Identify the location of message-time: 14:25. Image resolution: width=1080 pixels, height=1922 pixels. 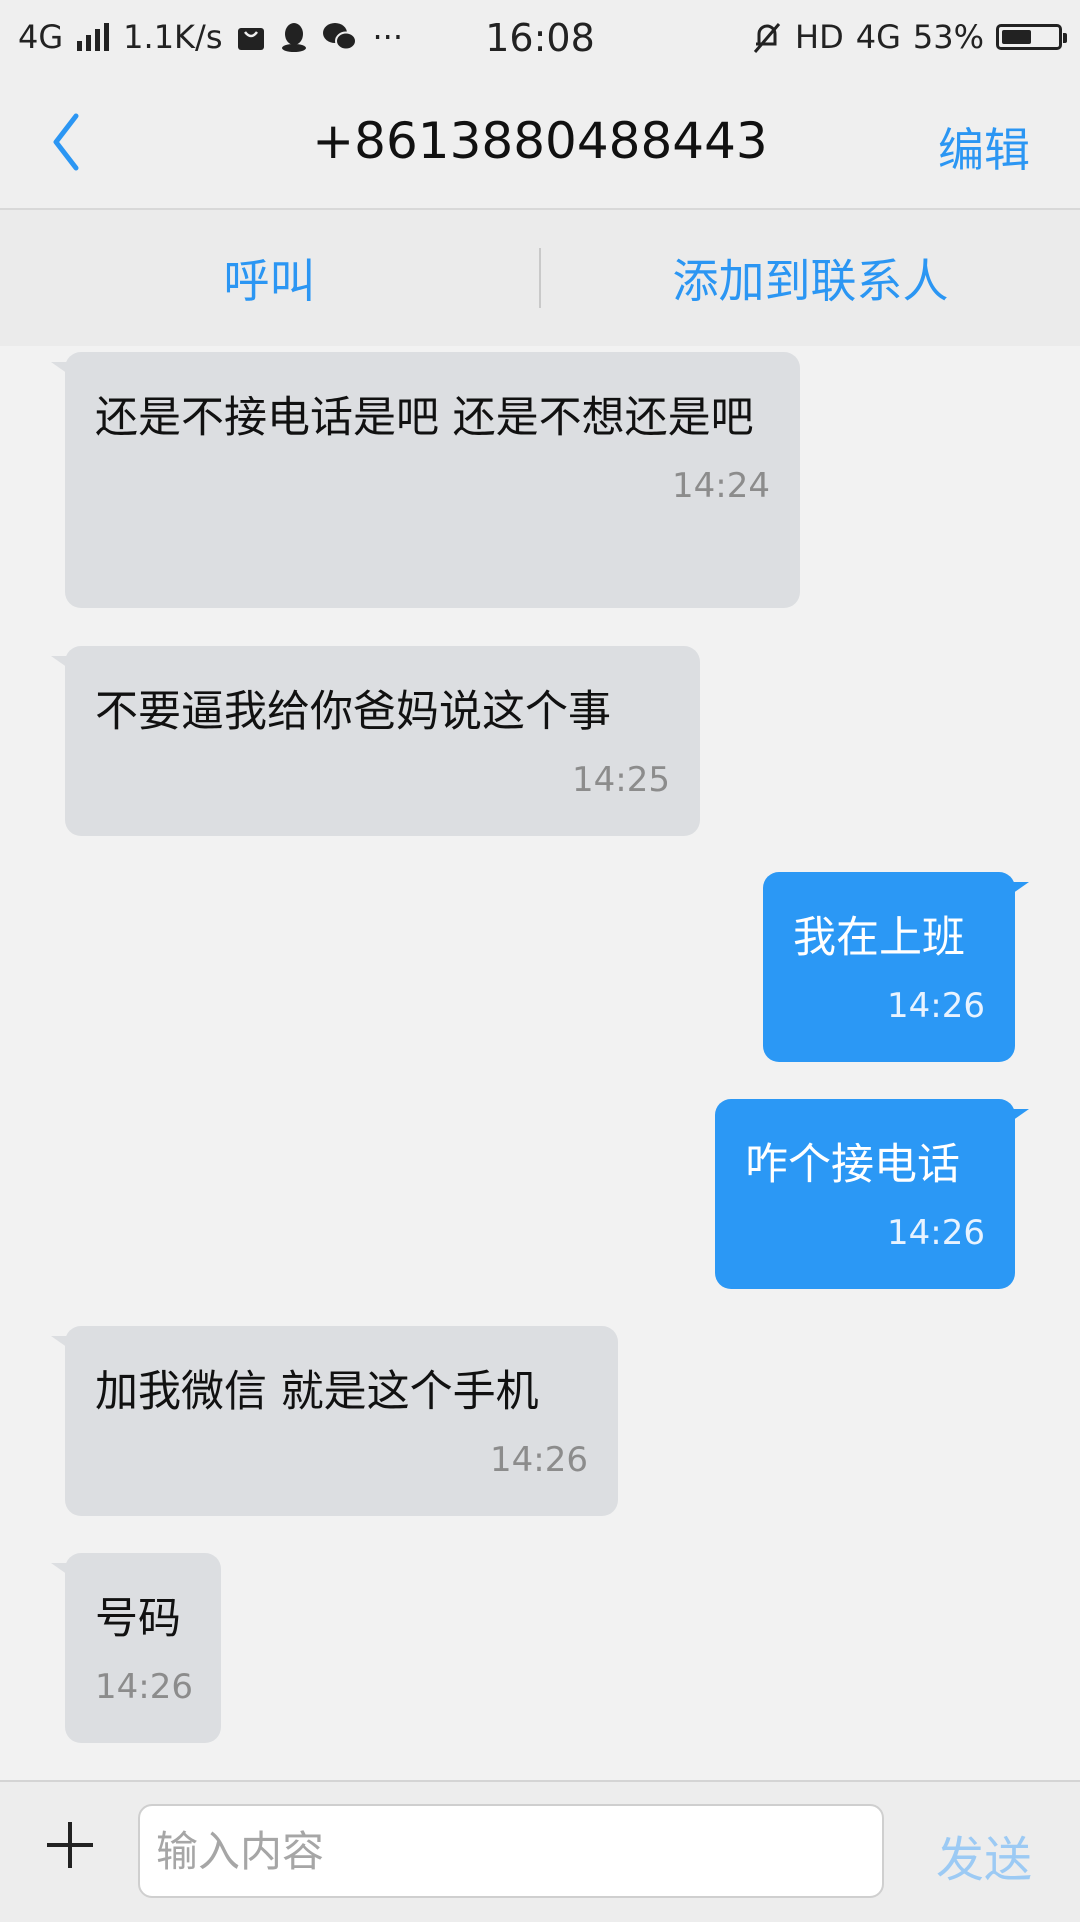
(621, 780).